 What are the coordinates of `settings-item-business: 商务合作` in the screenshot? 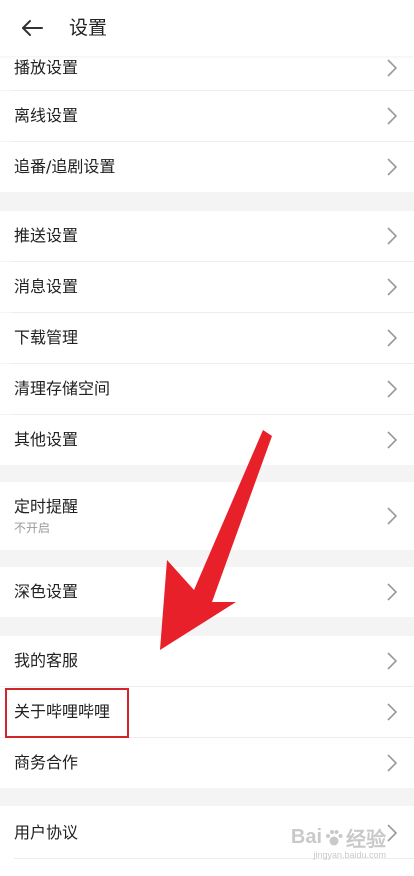 It's located at (207, 763).